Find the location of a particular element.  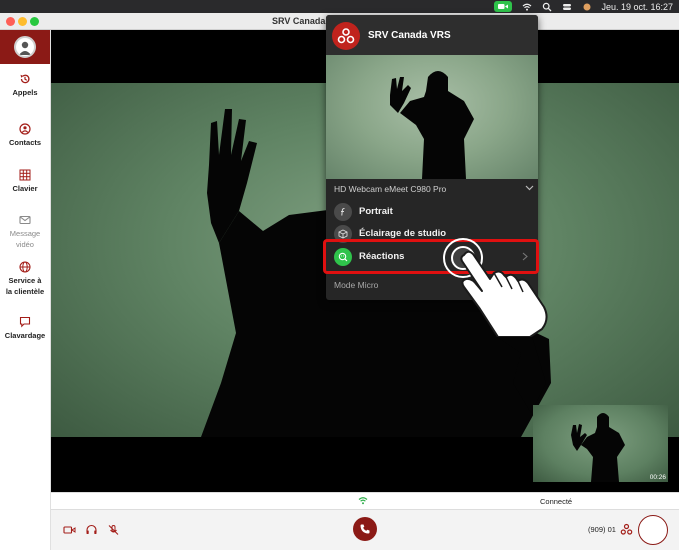

call-timer: 00:26 is located at coordinates (657, 477).